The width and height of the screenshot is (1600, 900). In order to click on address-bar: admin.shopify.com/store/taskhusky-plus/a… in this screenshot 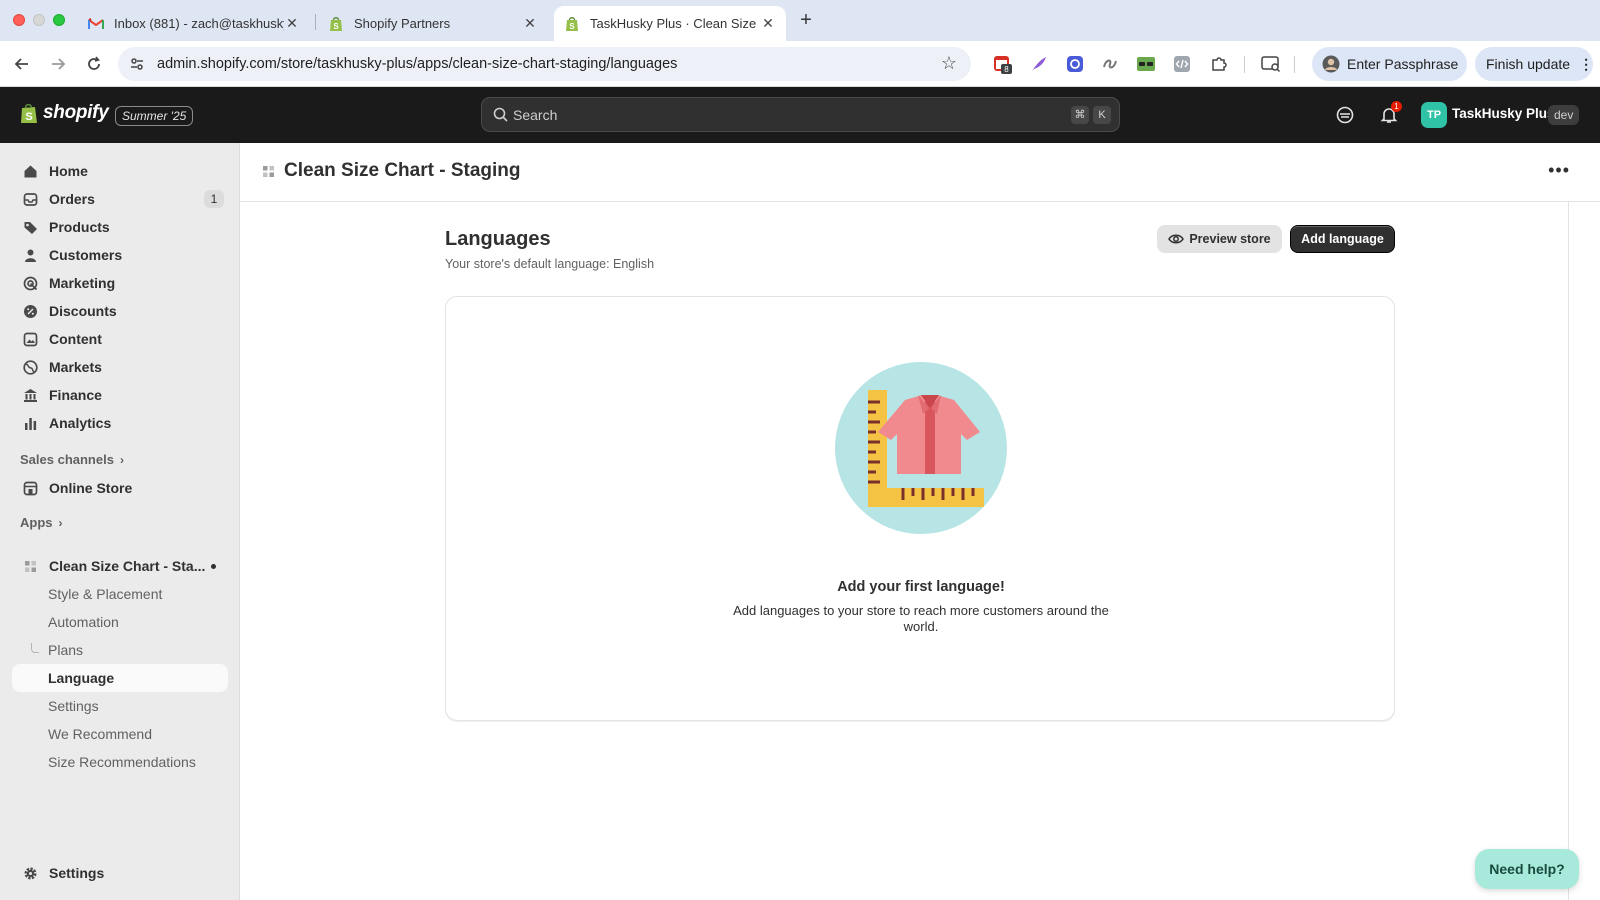, I will do `click(544, 64)`.